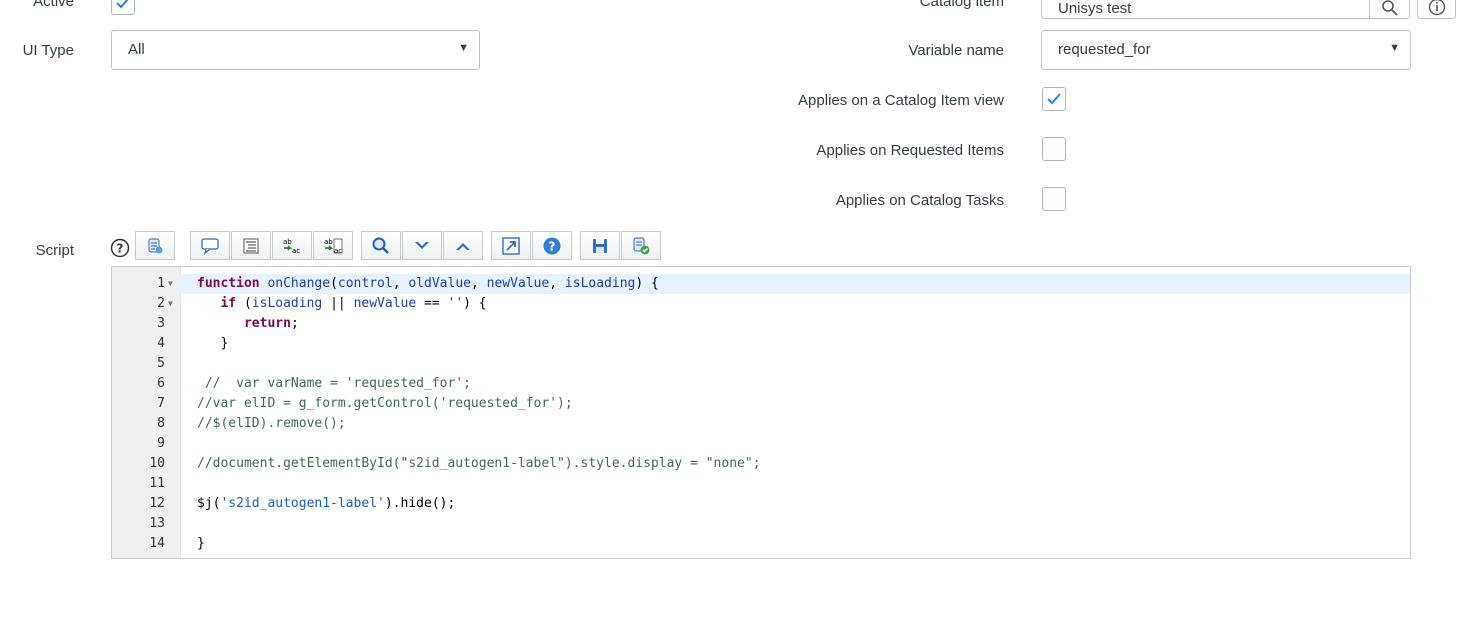 Image resolution: width=1478 pixels, height=623 pixels. What do you see at coordinates (161, 403) in the screenshot?
I see `line-number: 7` at bounding box center [161, 403].